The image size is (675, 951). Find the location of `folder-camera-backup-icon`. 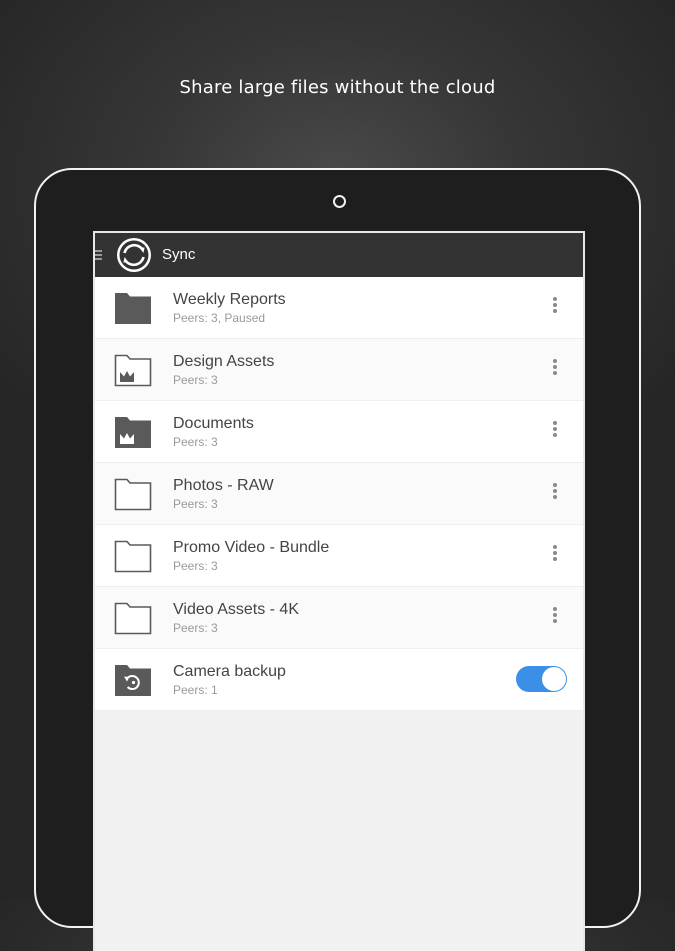

folder-camera-backup-icon is located at coordinates (133, 680).